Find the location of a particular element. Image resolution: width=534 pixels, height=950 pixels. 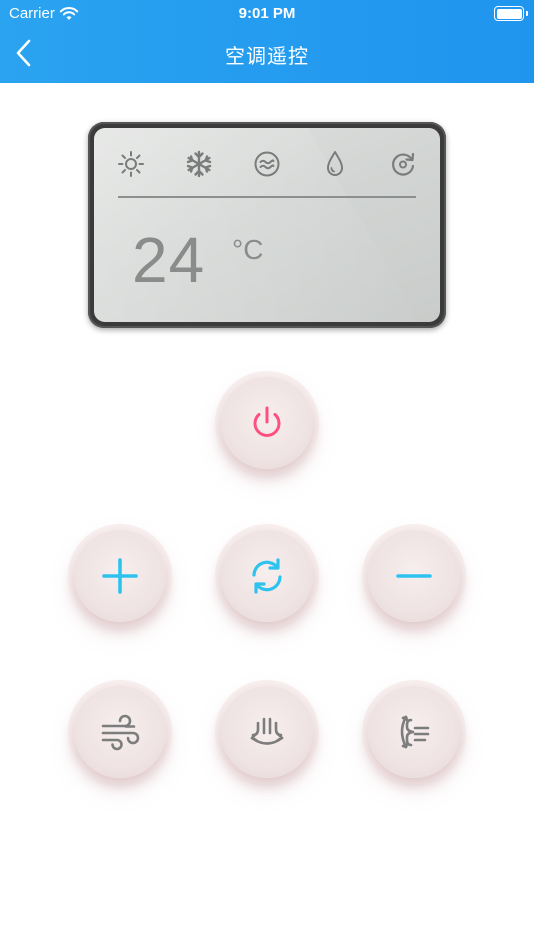

battery-tip is located at coordinates (527, 13).